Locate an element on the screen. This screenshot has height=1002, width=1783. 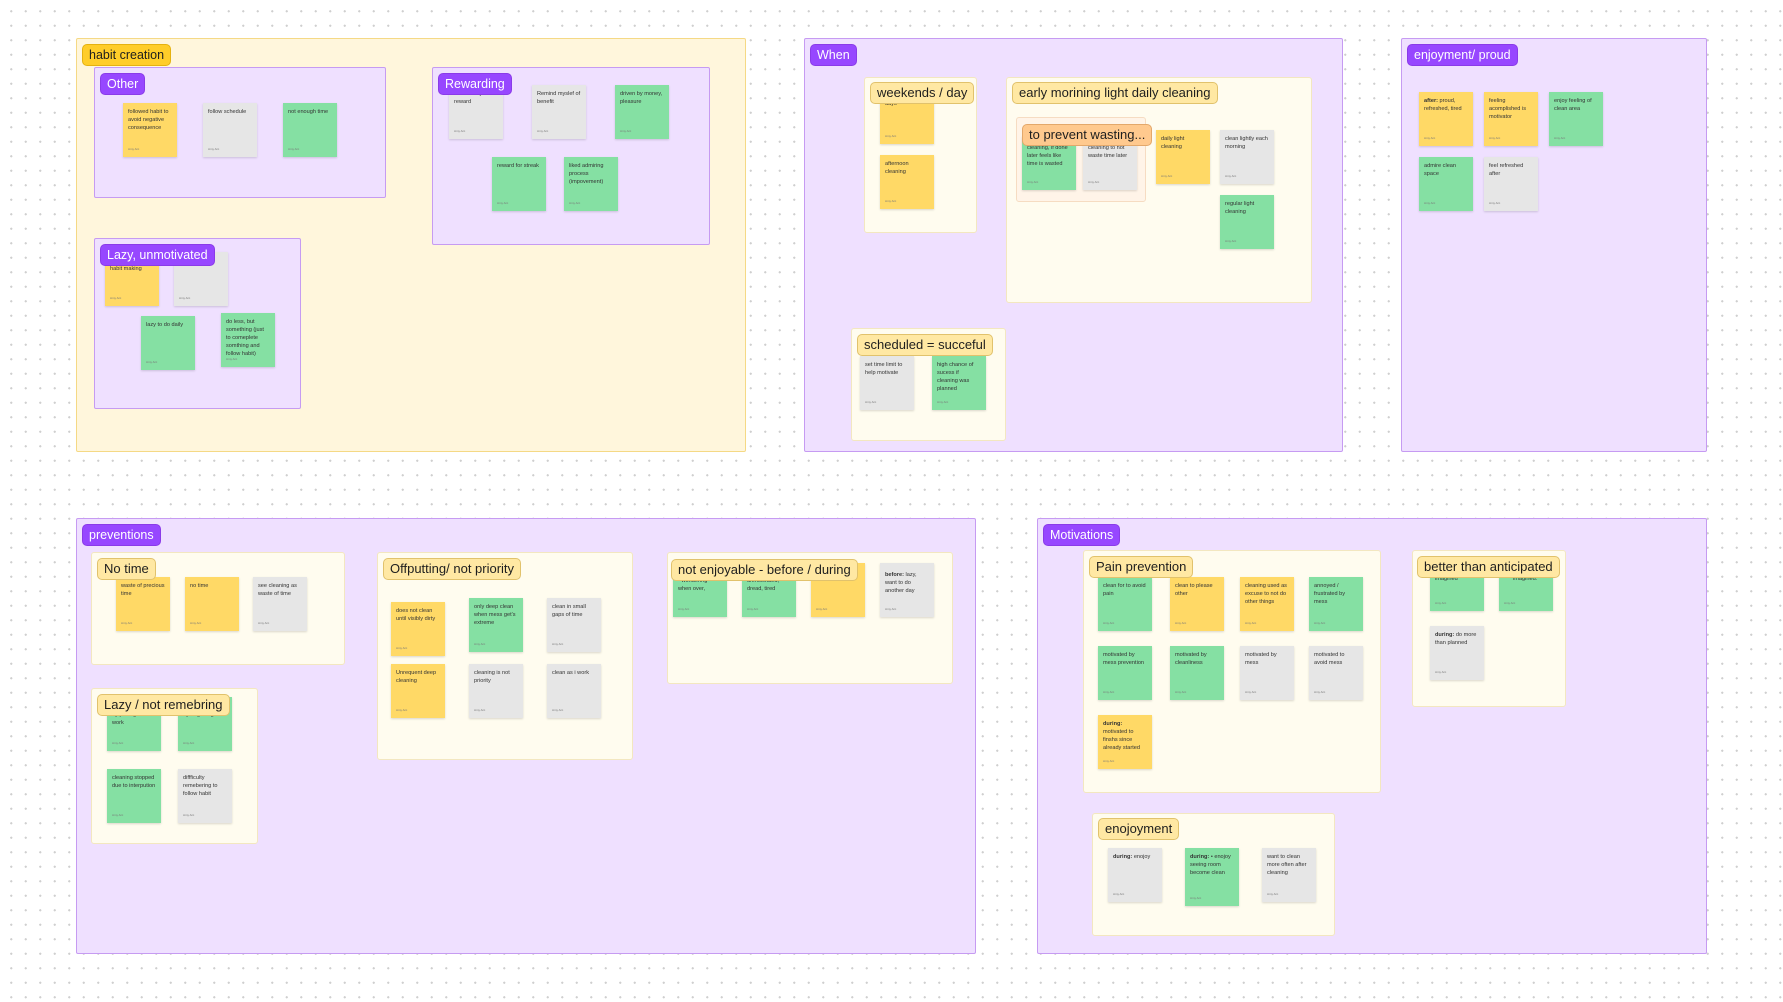
sticky-text: follow schedule is located at coordinates (227, 112).